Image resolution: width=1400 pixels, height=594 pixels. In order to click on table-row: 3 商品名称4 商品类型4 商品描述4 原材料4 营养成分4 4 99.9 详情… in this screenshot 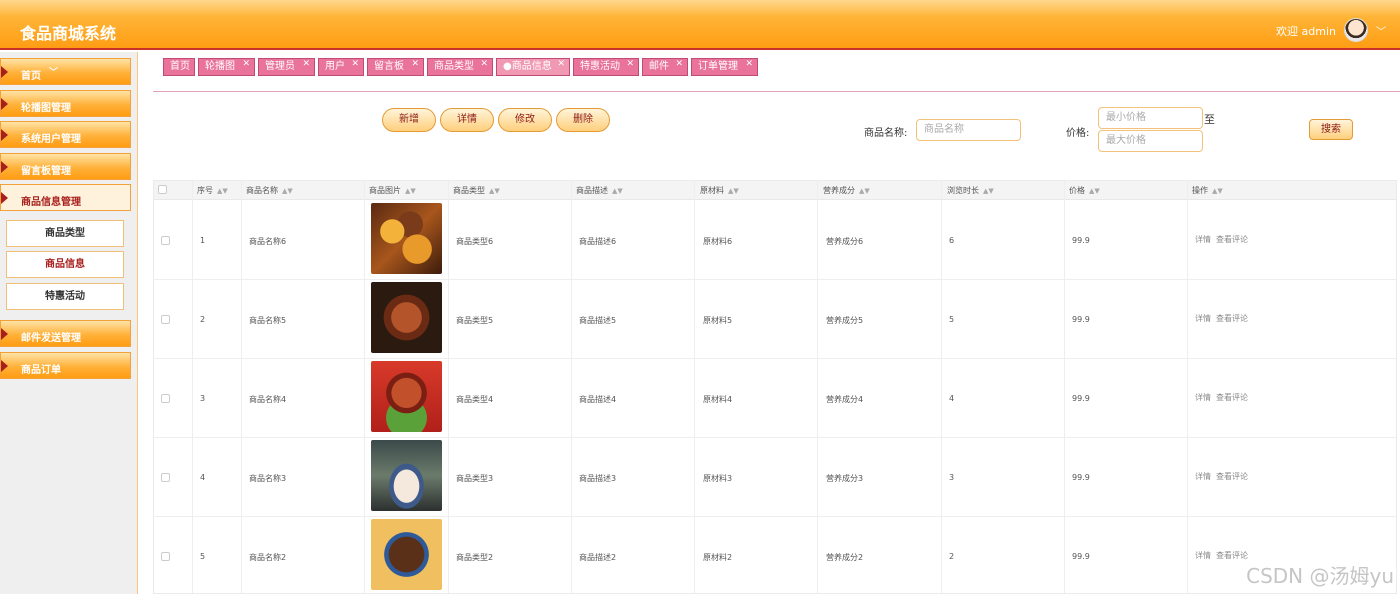, I will do `click(775, 398)`.